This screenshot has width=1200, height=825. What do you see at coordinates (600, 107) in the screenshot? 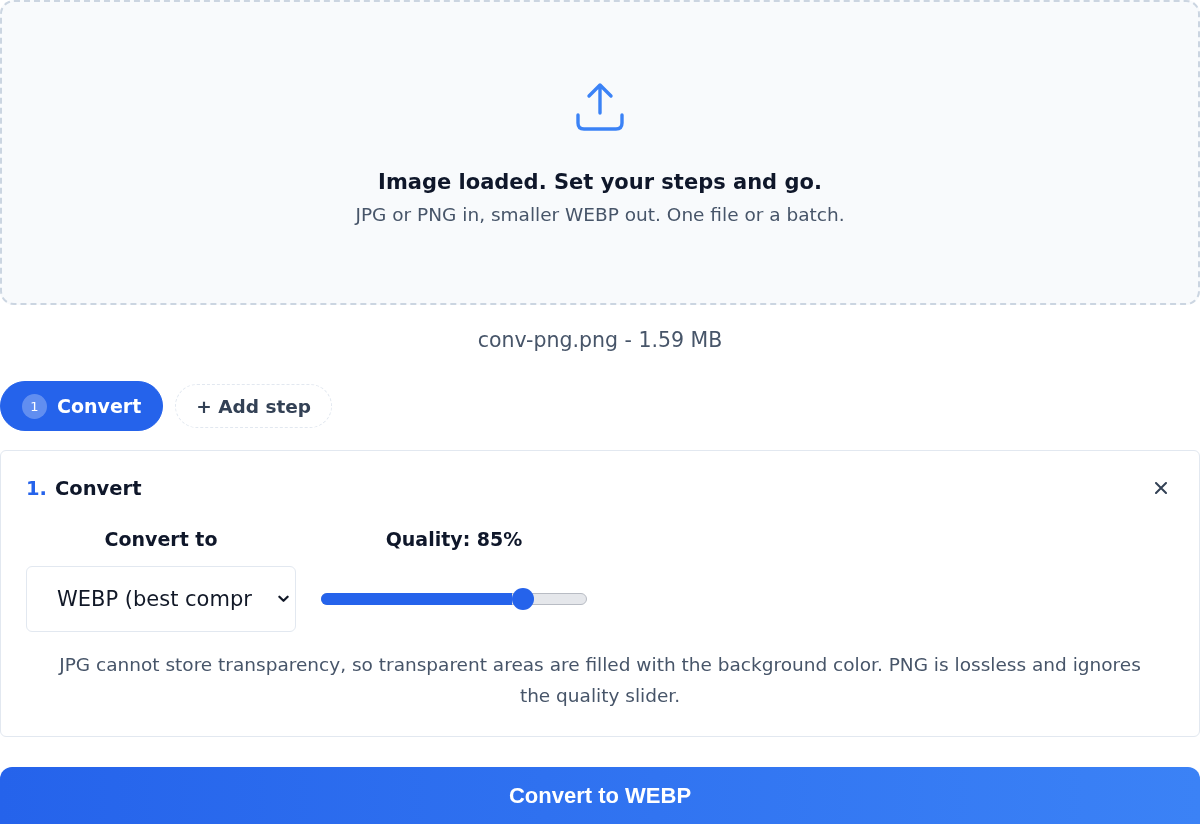
I see `upload-icon` at bounding box center [600, 107].